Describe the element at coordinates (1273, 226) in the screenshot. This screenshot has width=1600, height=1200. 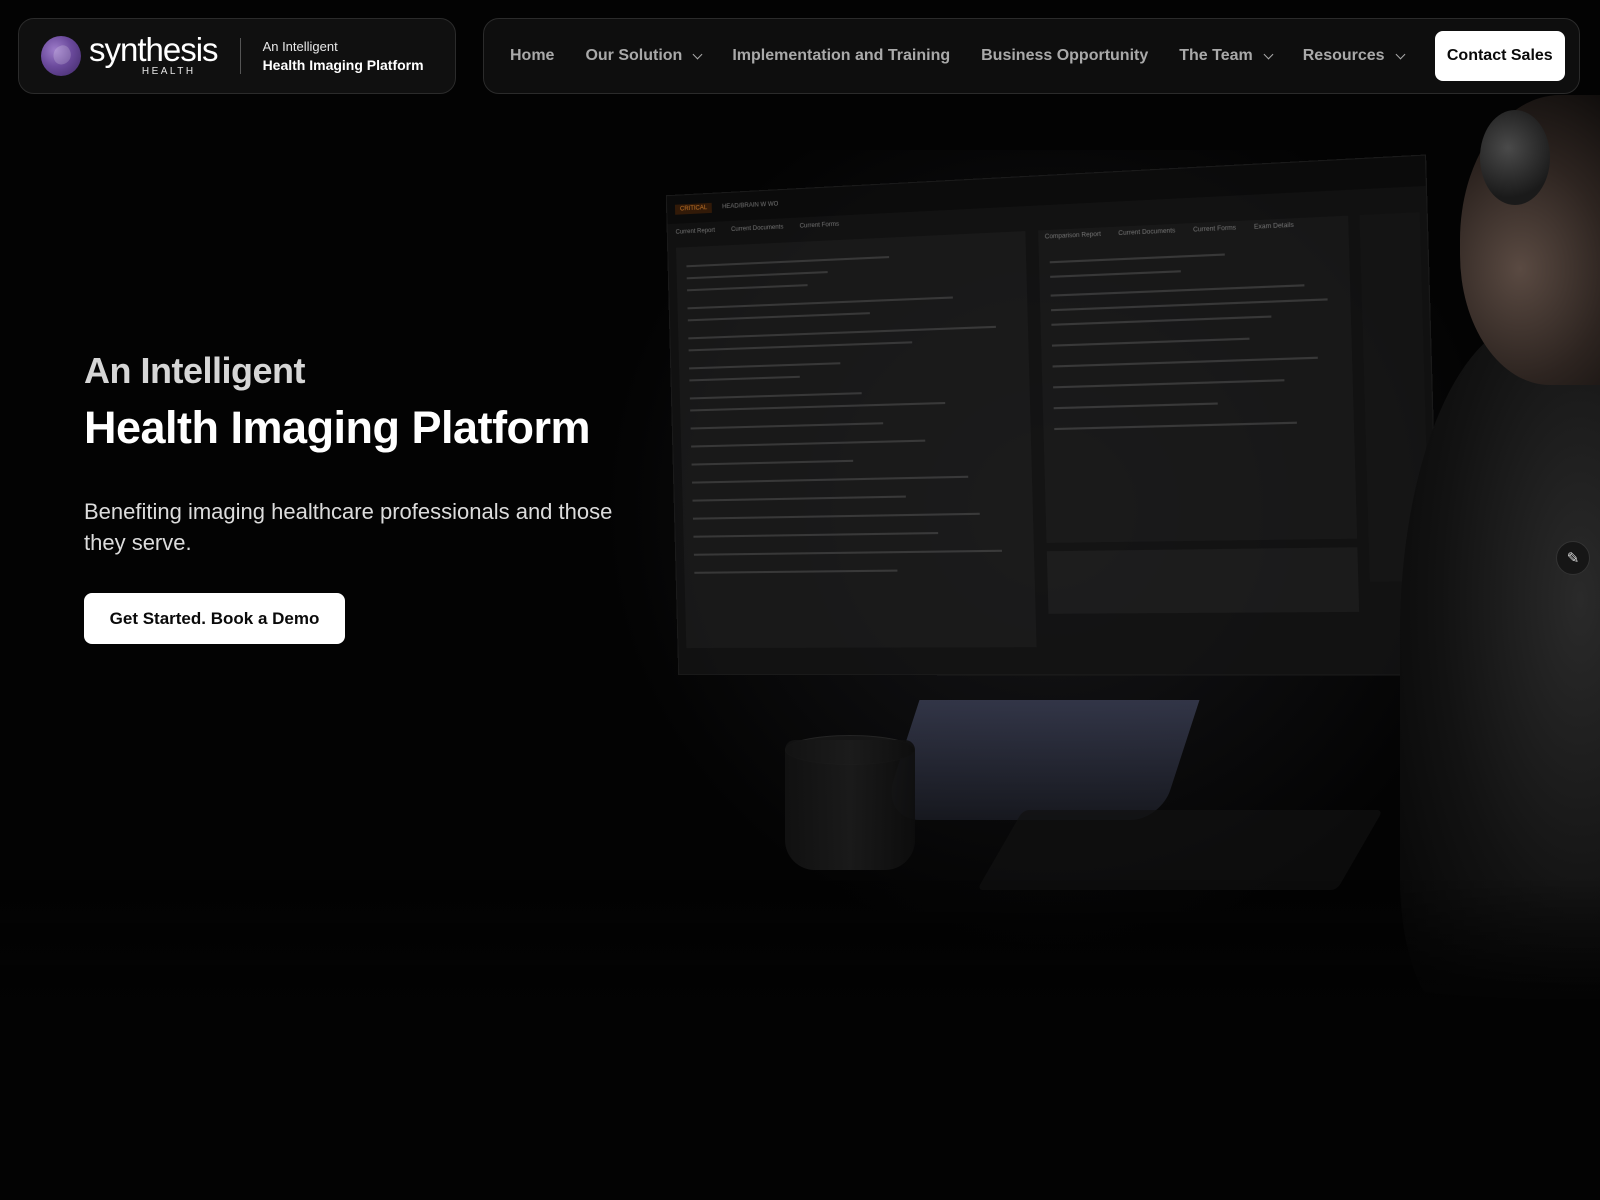
I see `comparison-tab: Exam Details` at that location.